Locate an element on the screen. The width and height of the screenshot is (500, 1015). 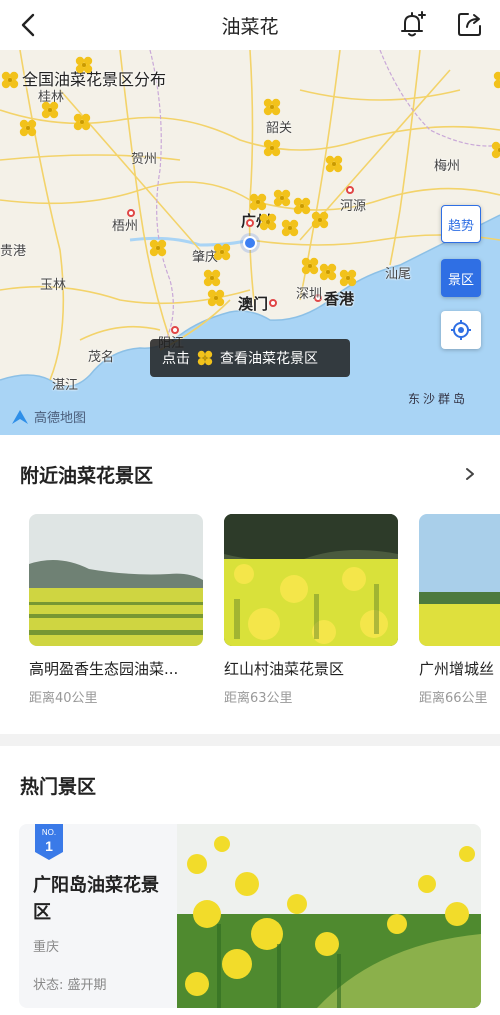
rank-number: 1 is located at coordinates (49, 846).